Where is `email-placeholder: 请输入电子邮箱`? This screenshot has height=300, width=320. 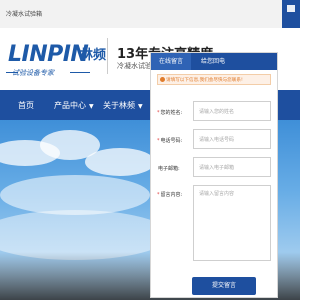 email-placeholder: 请输入电子邮箱 is located at coordinates (217, 168).